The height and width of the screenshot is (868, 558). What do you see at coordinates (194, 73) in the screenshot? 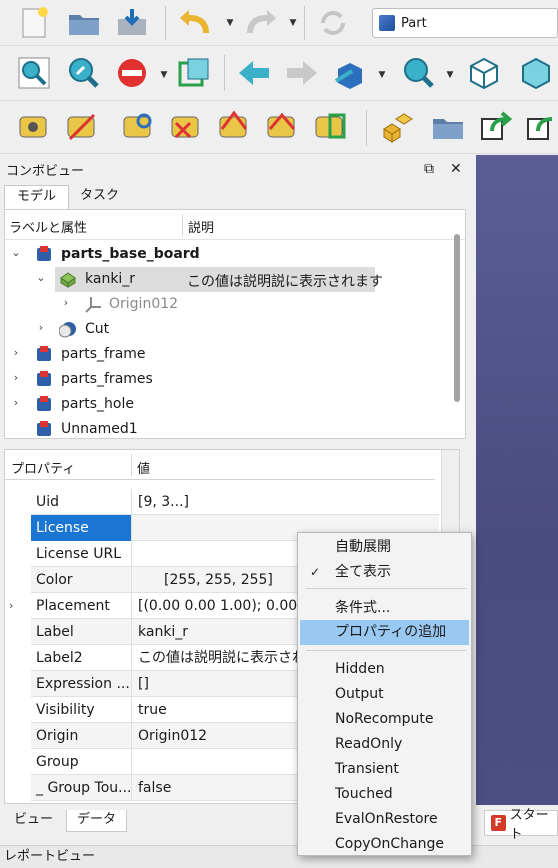
I see `bounding-box-icon` at bounding box center [194, 73].